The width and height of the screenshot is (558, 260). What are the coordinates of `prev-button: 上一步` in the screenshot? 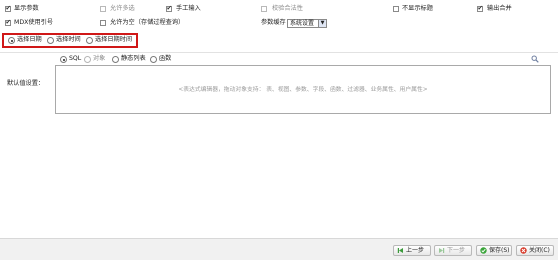 It's located at (412, 250).